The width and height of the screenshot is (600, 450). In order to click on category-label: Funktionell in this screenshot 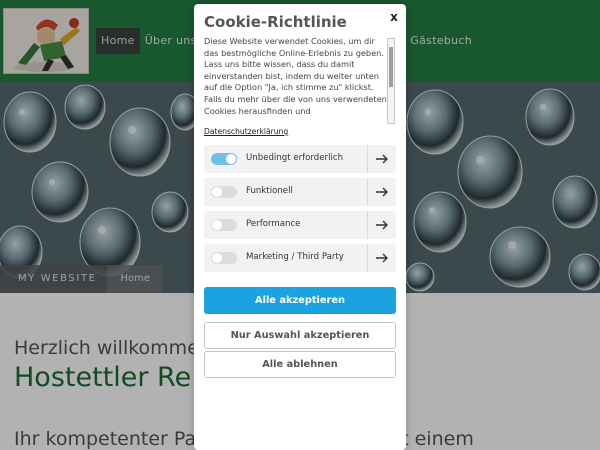, I will do `click(269, 191)`.